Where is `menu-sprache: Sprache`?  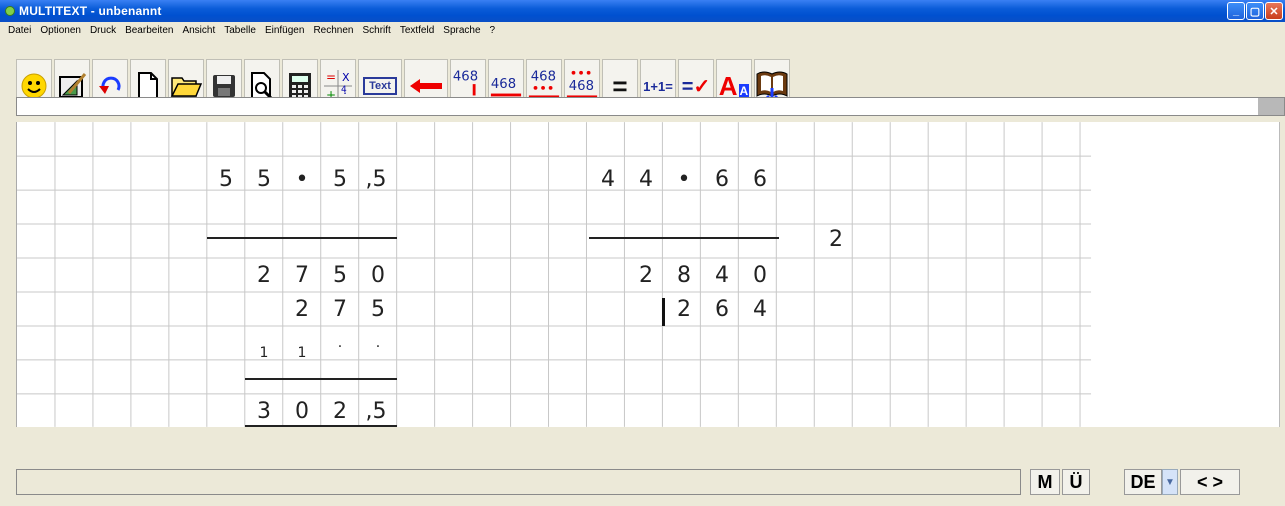 menu-sprache: Sprache is located at coordinates (461, 30).